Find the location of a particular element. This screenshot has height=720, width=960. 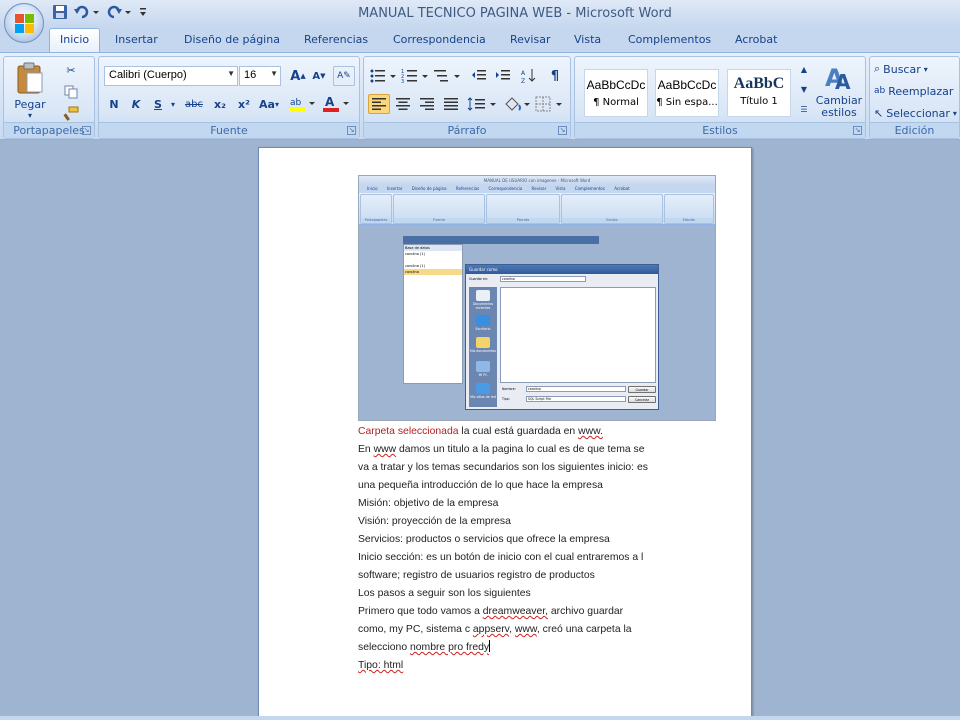

font-name-combo: Calibri (Cuerpo) ▼ is located at coordinates (171, 76).